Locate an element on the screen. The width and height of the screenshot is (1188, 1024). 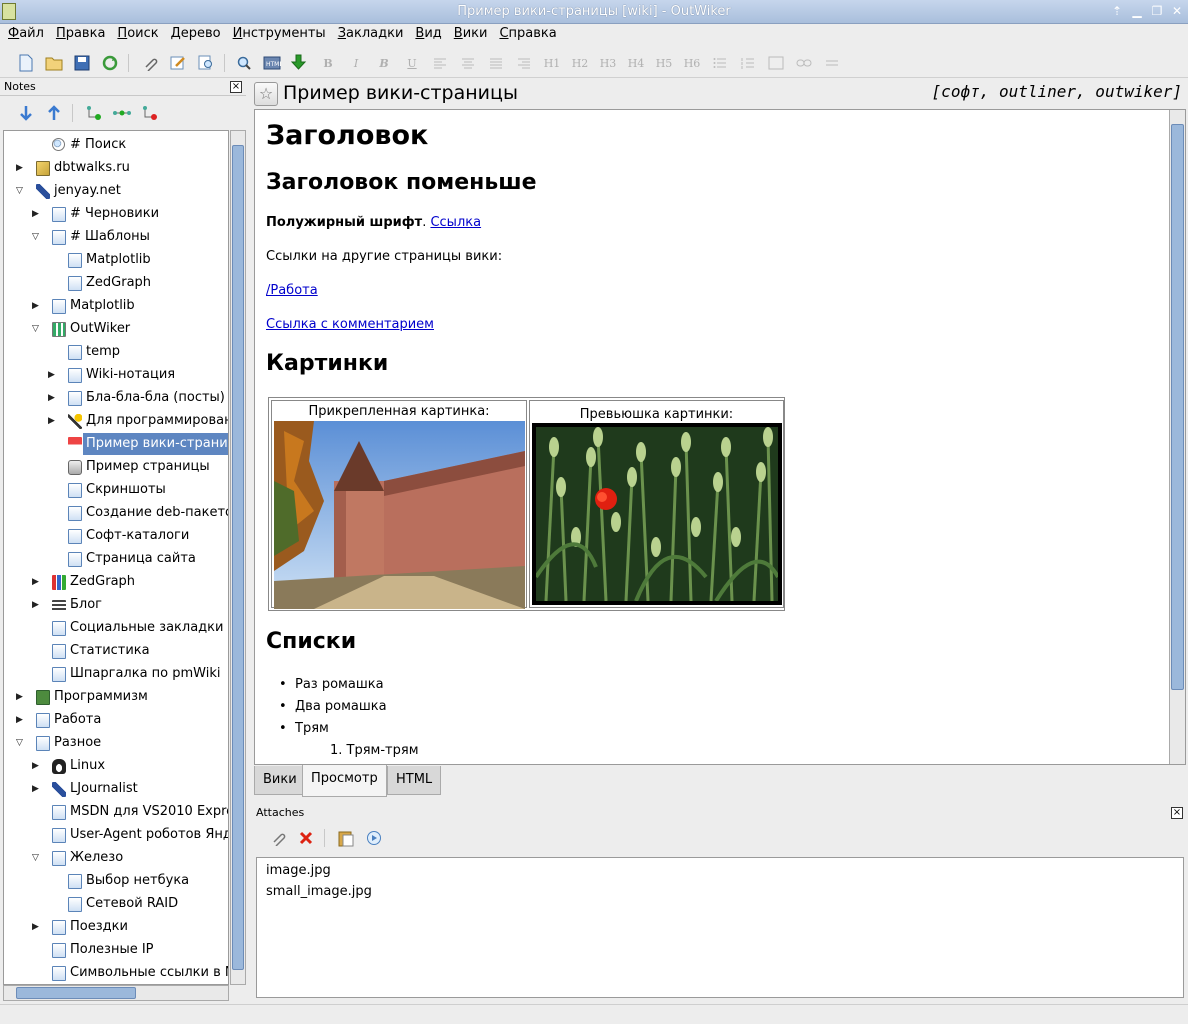
attachments-list: image.jpg small_image.jpg is located at coordinates (720, 927).